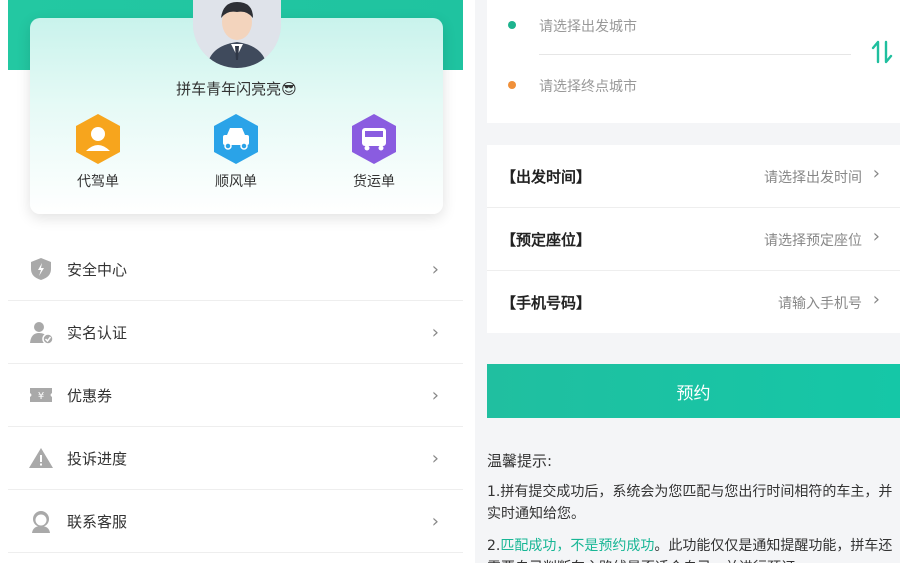 This screenshot has height=563, width=900. What do you see at coordinates (813, 178) in the screenshot?
I see `departure-time-value: 请选择出发时间` at bounding box center [813, 178].